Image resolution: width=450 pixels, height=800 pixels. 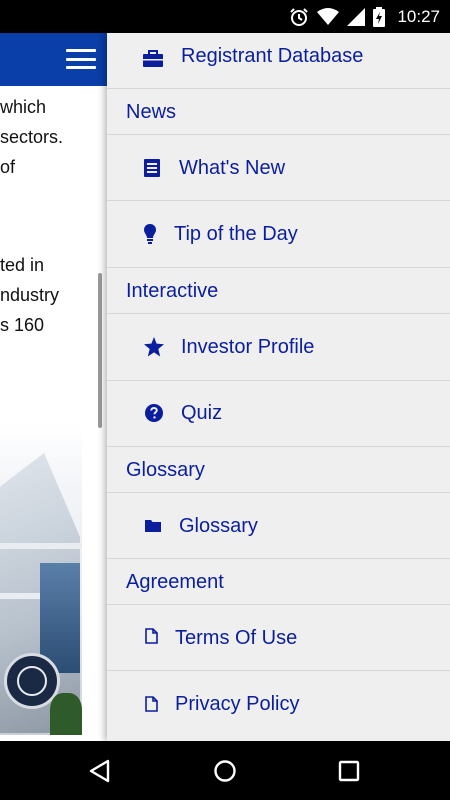 I want to click on status-bar: 10:27, so click(x=225, y=16).